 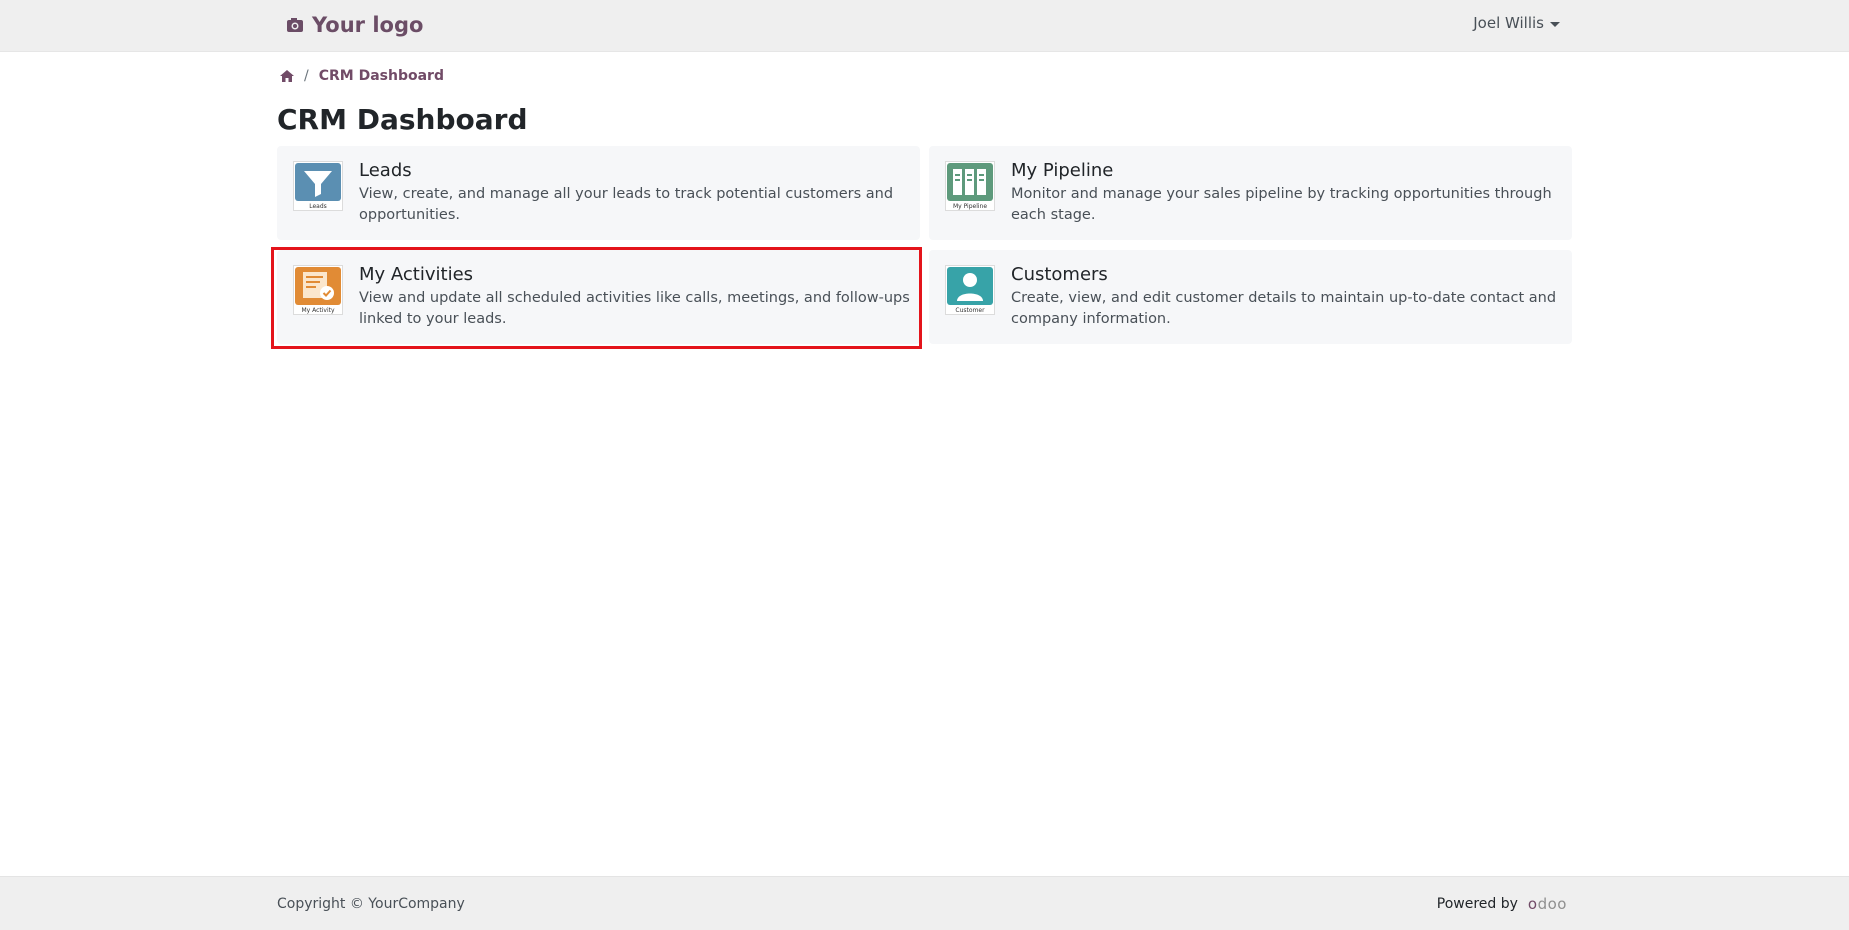 I want to click on company-logo: Your logo, so click(x=354, y=25).